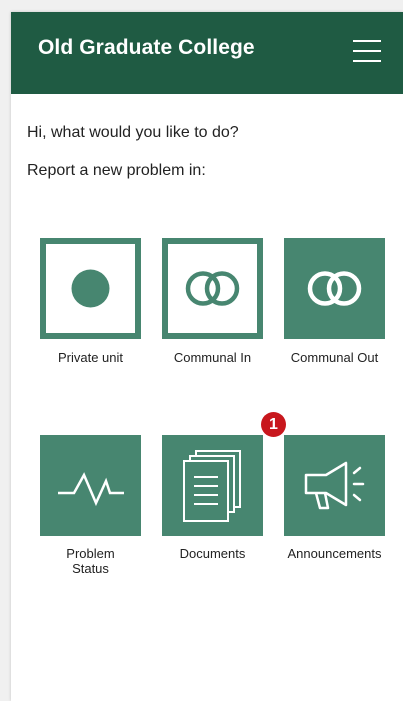 This screenshot has width=403, height=701. Describe the element at coordinates (133, 132) in the screenshot. I see `greeting-text: Hi, what would you like to do?` at that location.